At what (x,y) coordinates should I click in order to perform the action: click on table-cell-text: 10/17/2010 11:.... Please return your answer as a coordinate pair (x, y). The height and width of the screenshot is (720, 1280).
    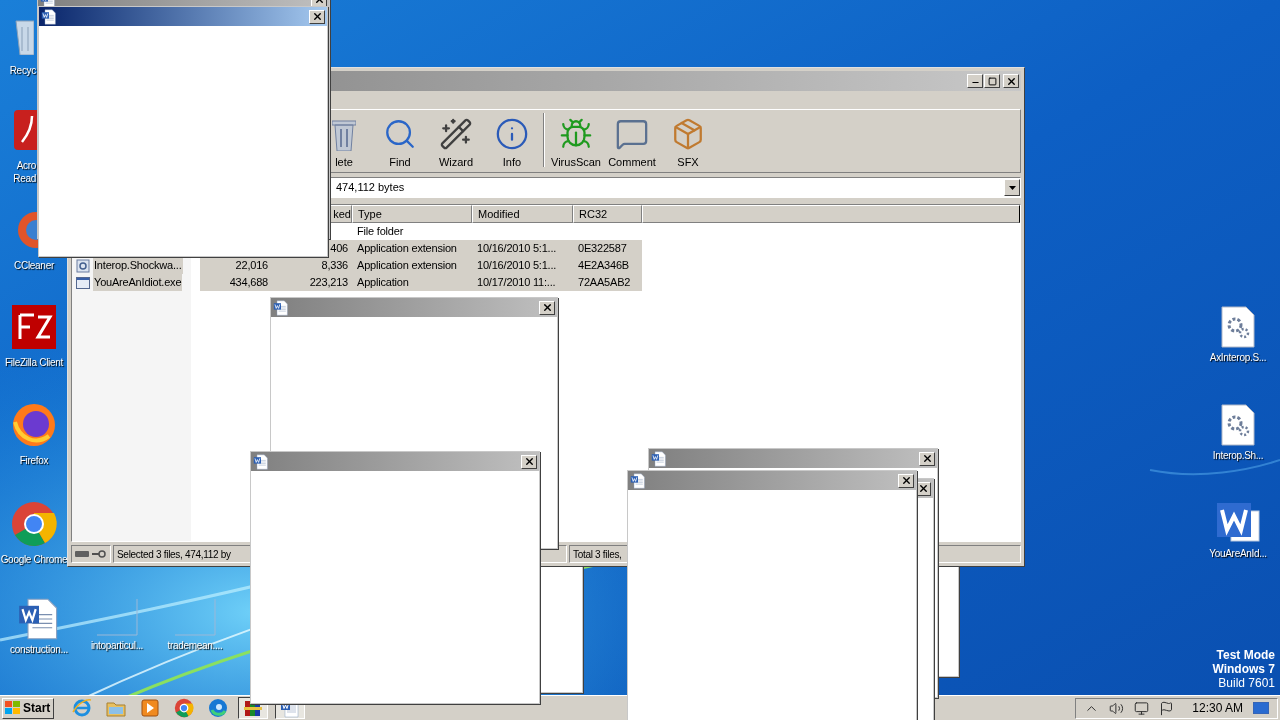
    Looking at the image, I should click on (516, 283).